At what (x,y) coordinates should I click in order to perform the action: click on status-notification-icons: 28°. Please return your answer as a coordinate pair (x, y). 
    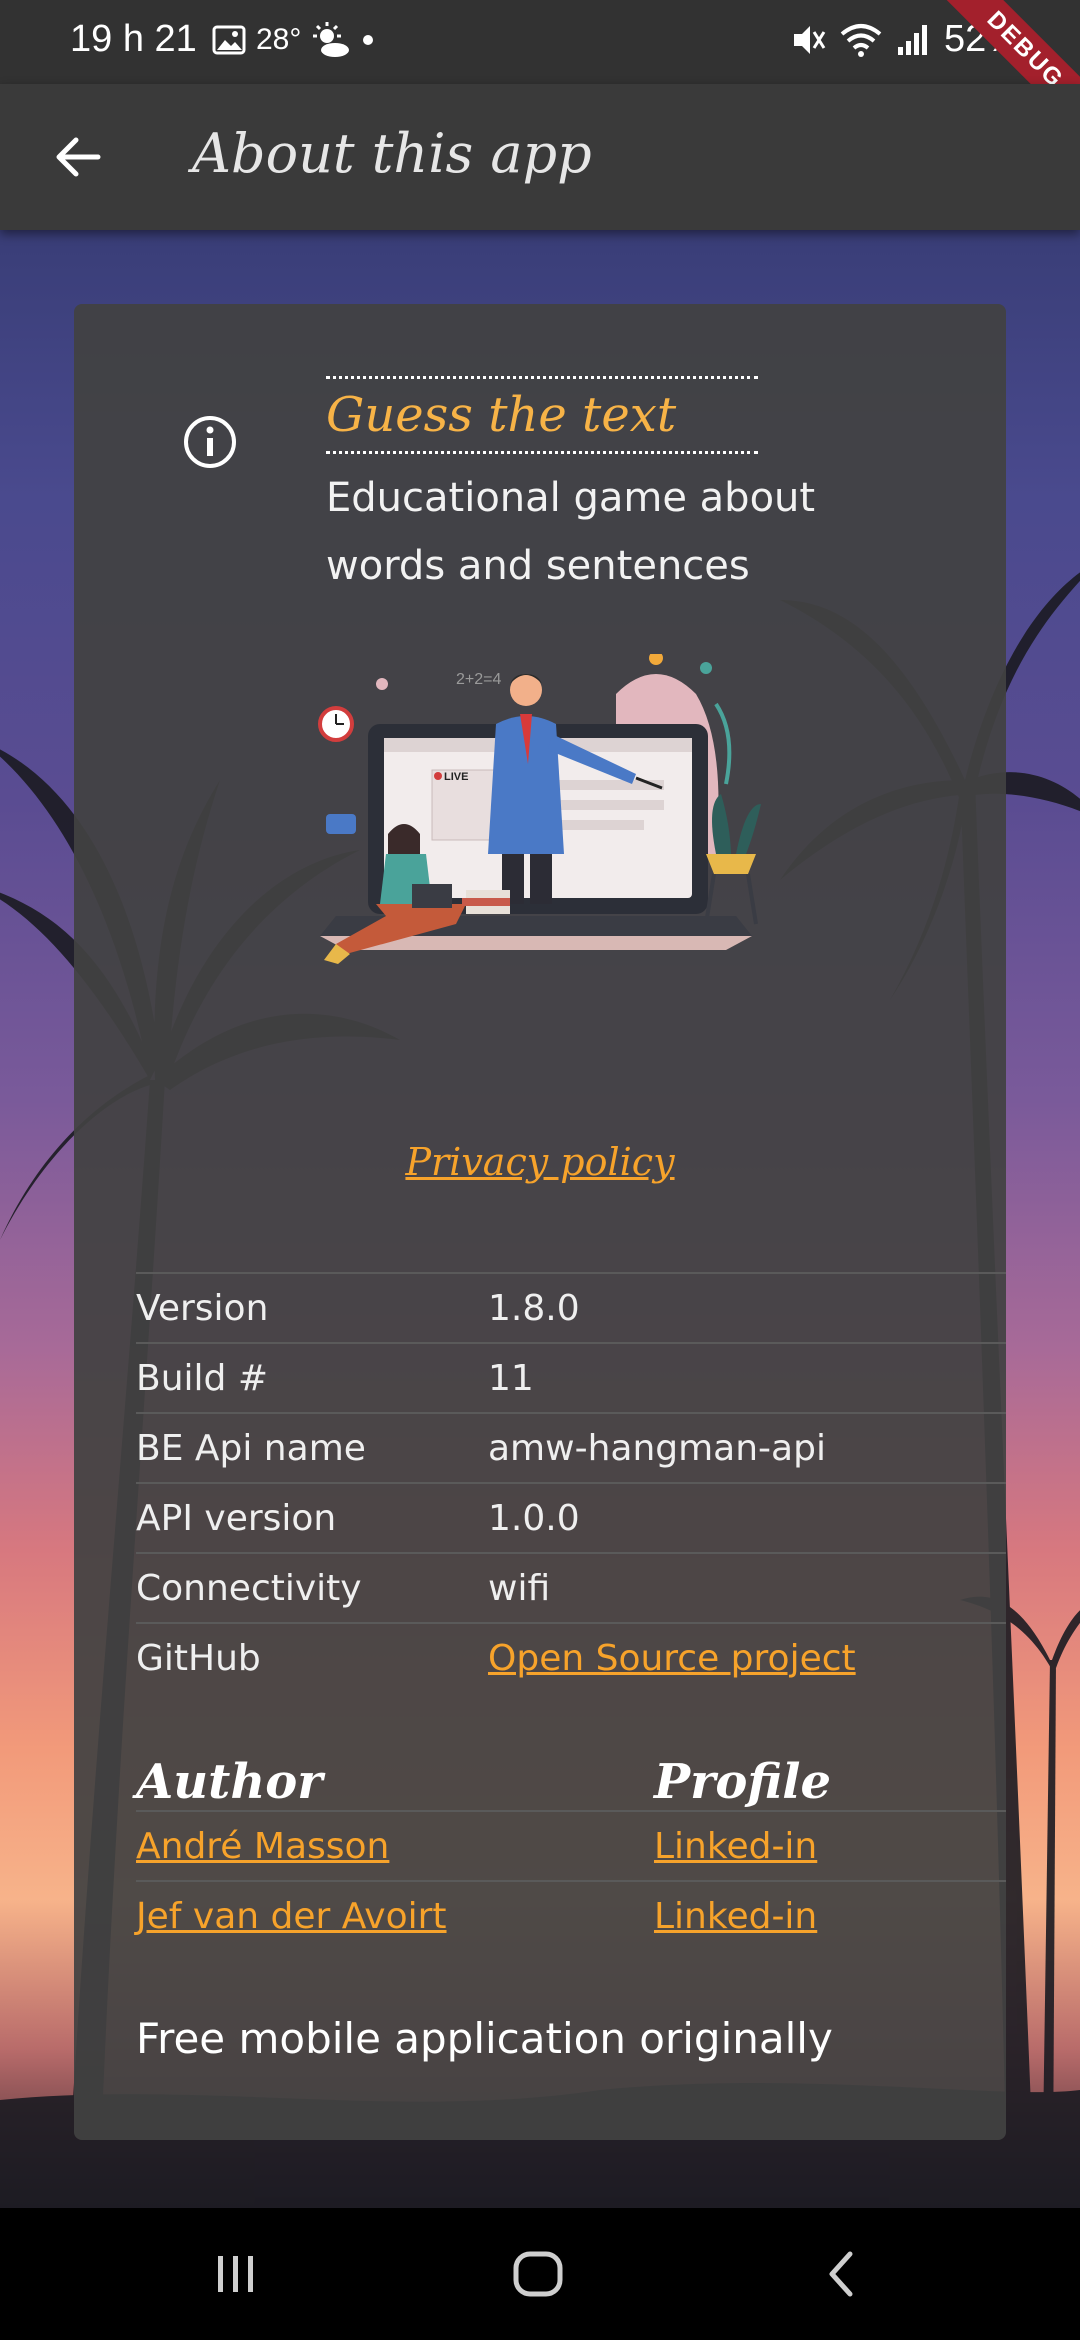
    Looking at the image, I should click on (293, 40).